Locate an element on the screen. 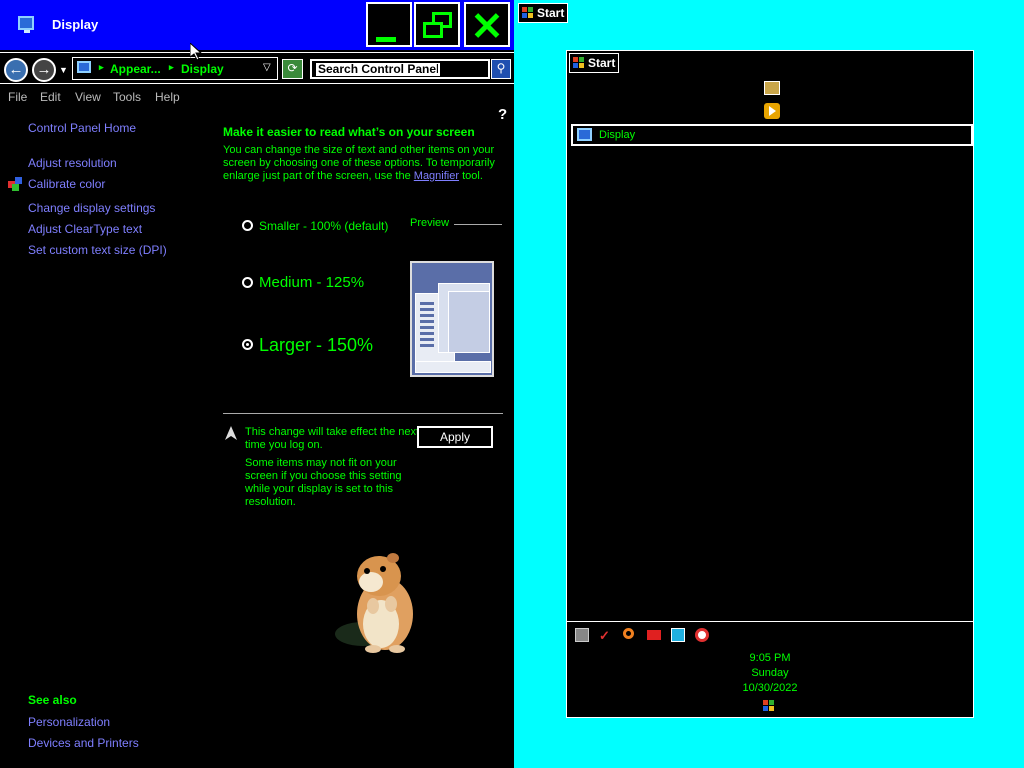  sidebar-control-panel-home: Control Panel Home is located at coordinates (82, 128).